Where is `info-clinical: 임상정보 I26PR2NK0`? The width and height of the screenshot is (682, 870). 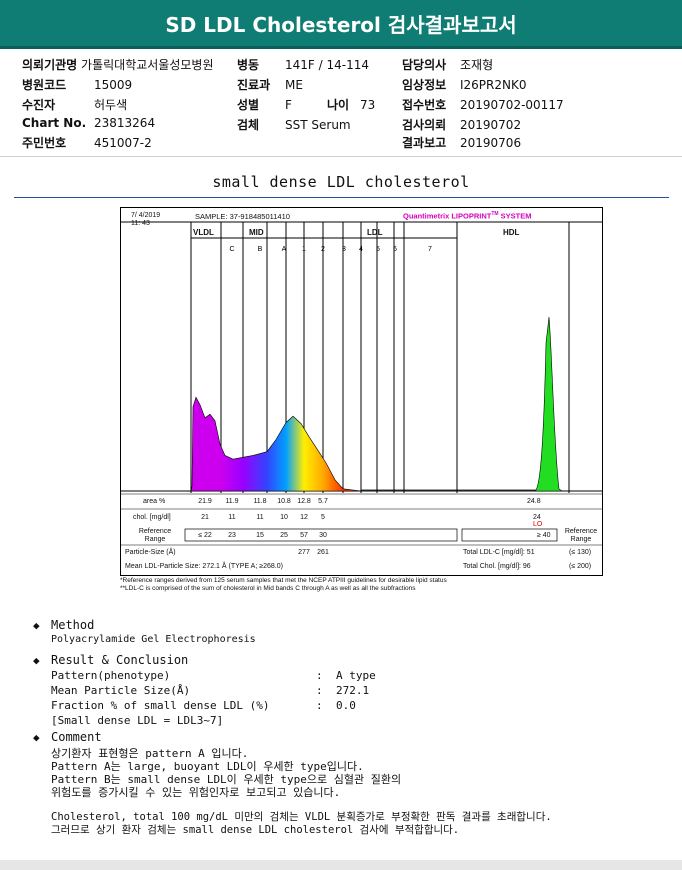 info-clinical: 임상정보 I26PR2NK0 is located at coordinates (464, 85).